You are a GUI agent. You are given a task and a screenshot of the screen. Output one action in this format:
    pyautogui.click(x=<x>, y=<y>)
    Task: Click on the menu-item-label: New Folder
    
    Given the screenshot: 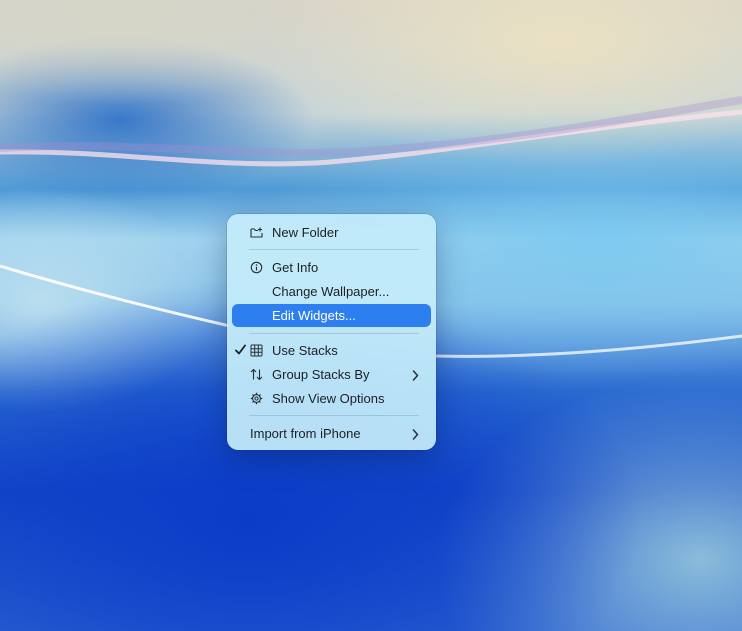 What is the action you would take?
    pyautogui.click(x=305, y=232)
    